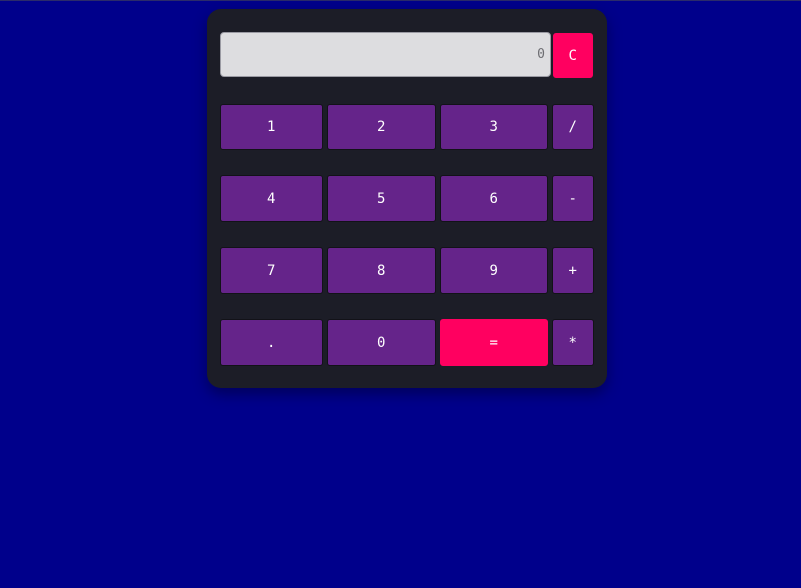  I want to click on minus-button: -, so click(573, 198).